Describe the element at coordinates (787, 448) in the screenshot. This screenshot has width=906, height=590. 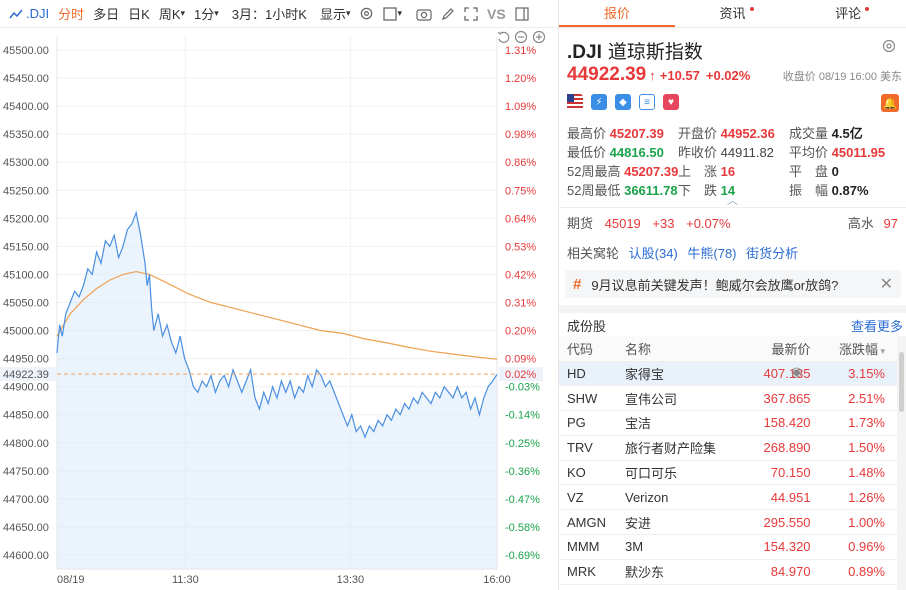
I see `row-price: 268.890` at that location.